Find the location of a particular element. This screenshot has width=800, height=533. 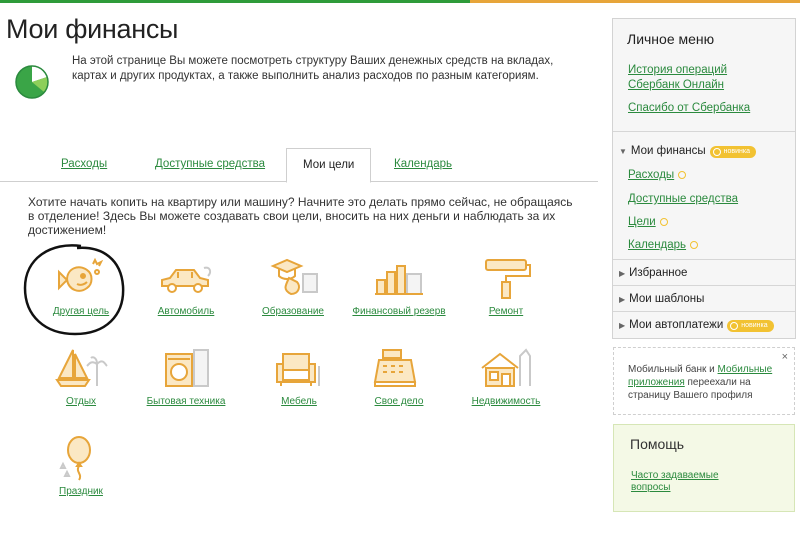

goal-renovation: Ремонт is located at coordinates (506, 296).